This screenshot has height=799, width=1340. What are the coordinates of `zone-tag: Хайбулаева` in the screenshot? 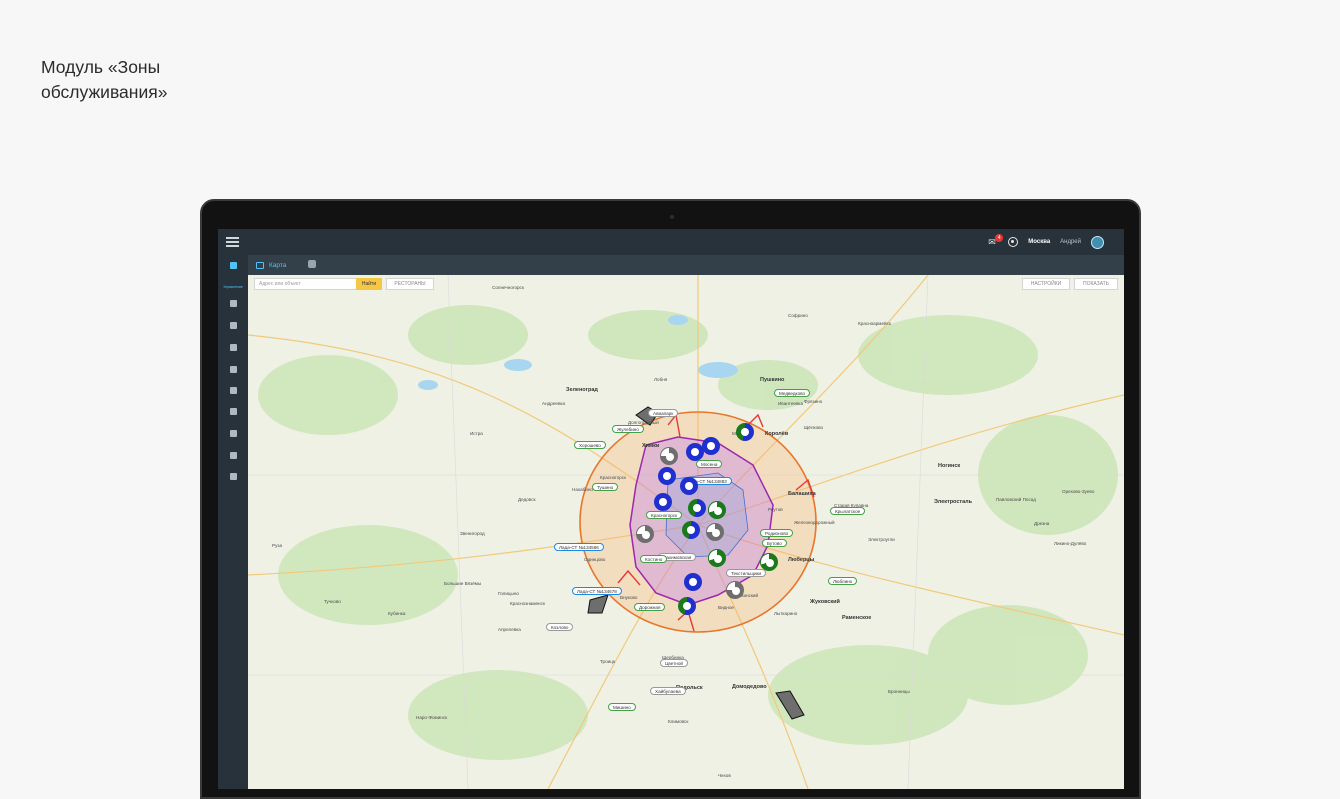 It's located at (668, 691).